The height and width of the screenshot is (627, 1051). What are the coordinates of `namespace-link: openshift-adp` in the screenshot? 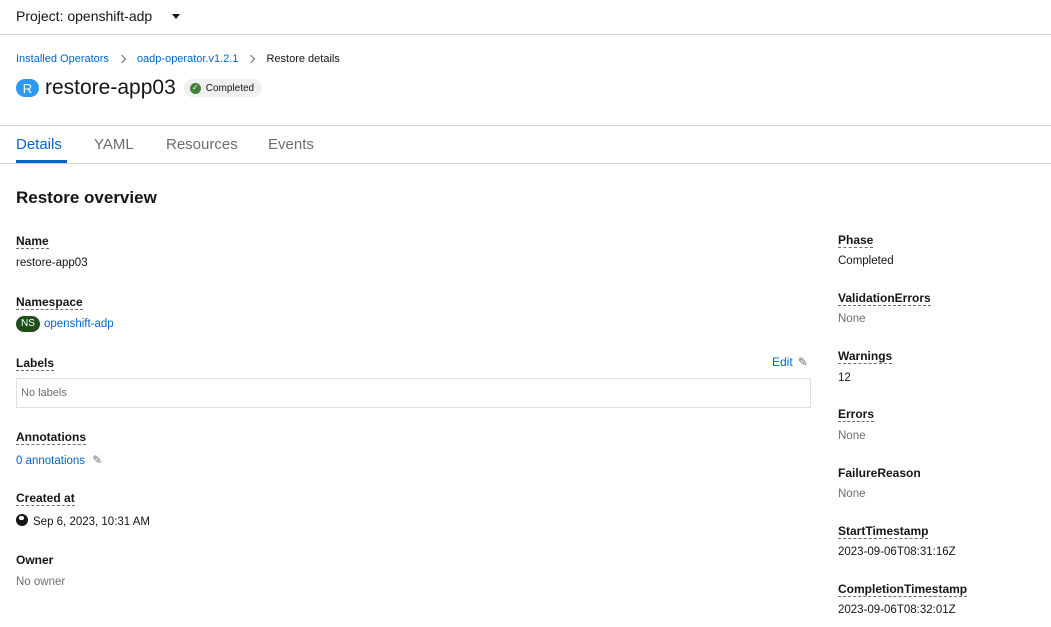 It's located at (79, 324).